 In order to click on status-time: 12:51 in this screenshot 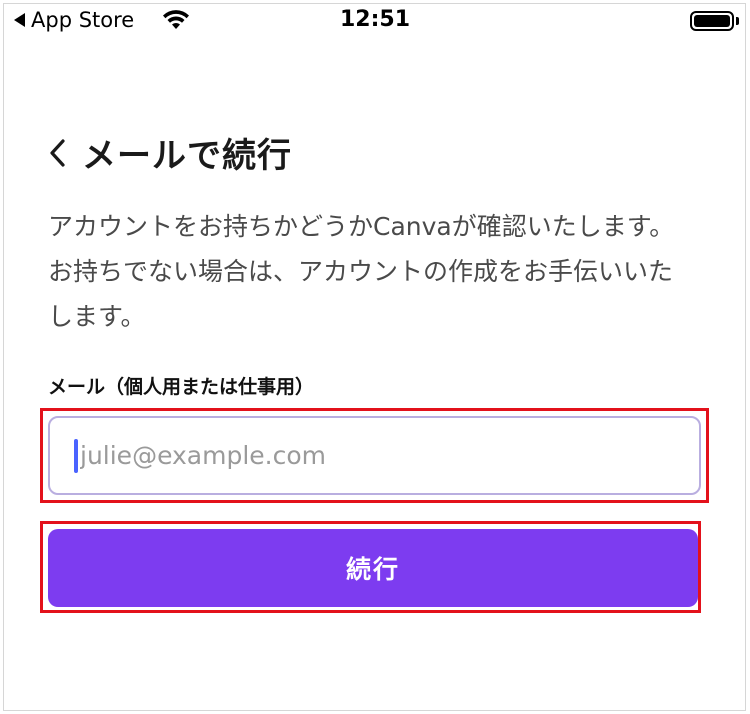, I will do `click(375, 19)`.